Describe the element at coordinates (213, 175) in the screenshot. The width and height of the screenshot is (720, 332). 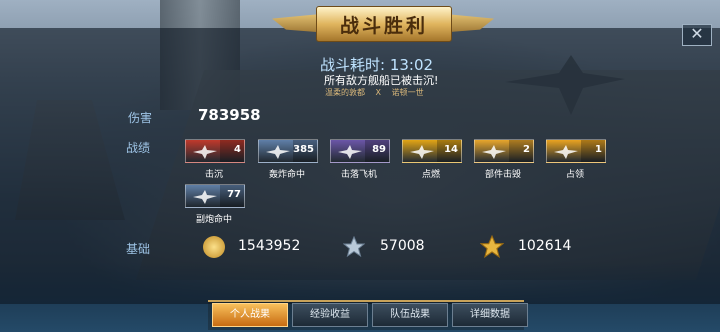
I see `badge-caption: 击沉` at that location.